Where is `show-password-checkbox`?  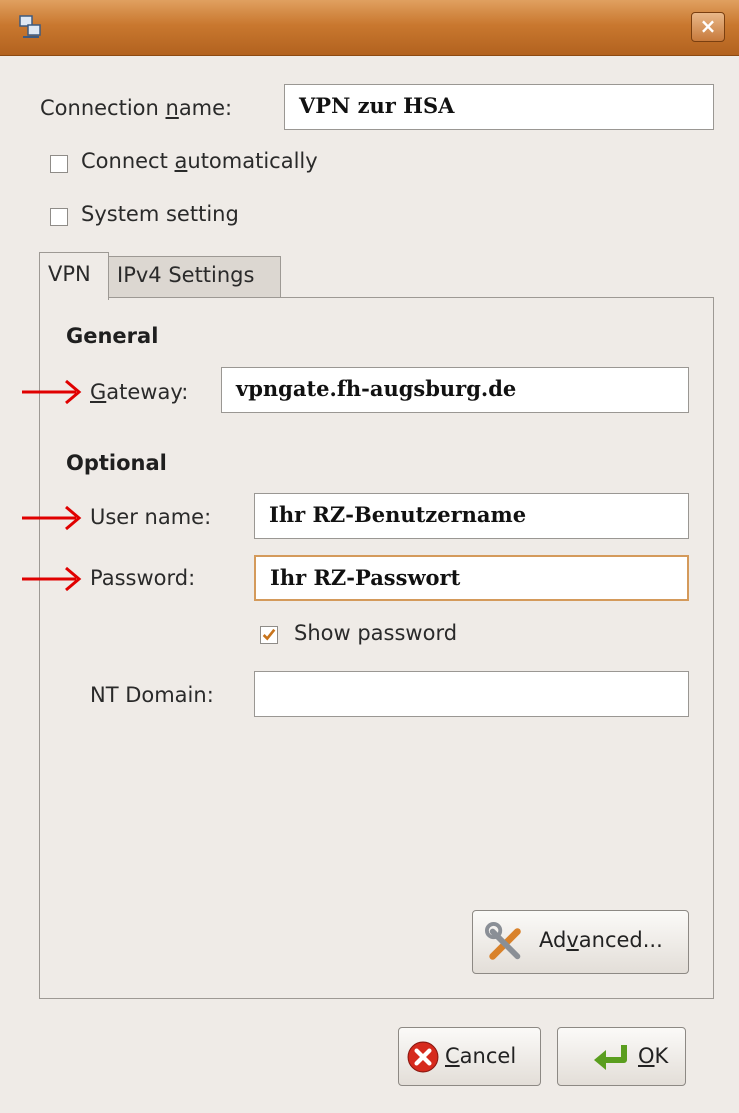
show-password-checkbox is located at coordinates (269, 635).